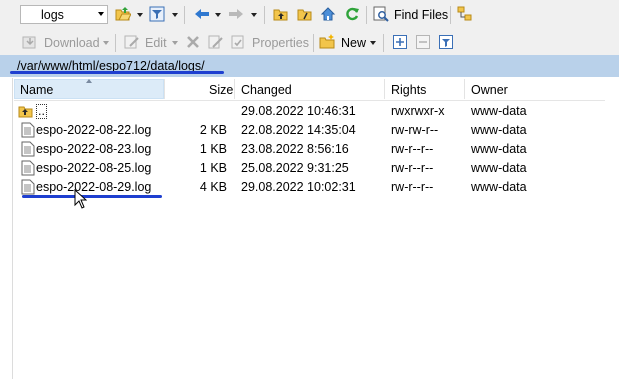  What do you see at coordinates (132, 43) in the screenshot?
I see `edit-icon` at bounding box center [132, 43].